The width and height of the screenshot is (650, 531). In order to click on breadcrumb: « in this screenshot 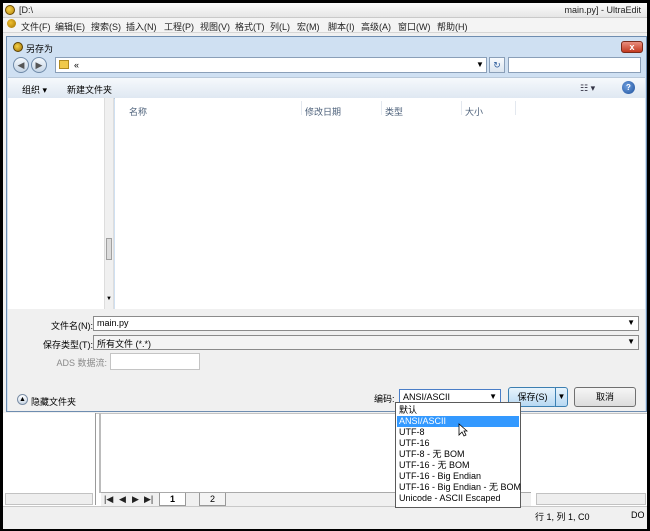, I will do `click(76, 65)`.